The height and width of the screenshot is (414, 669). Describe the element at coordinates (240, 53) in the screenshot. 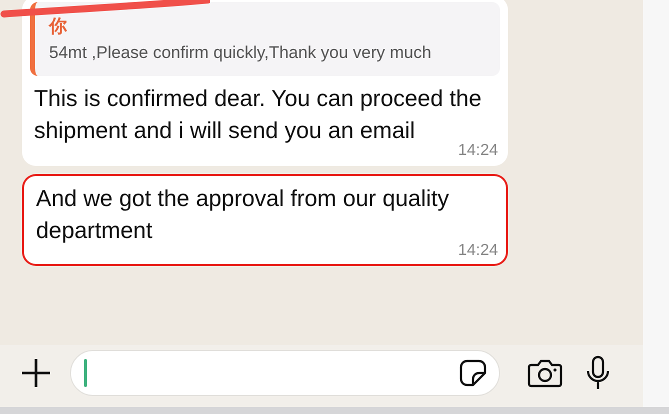

I see `quote-text: 54mt ,Please confirm quickly,Thank you very much` at that location.